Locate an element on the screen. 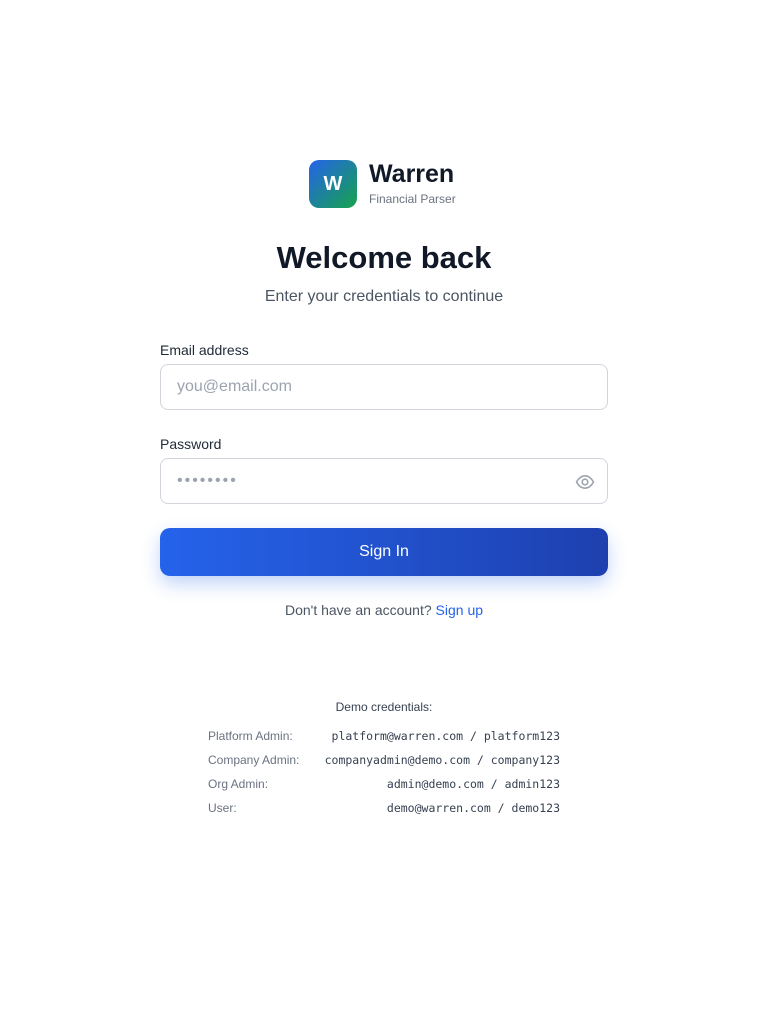 Image resolution: width=768 pixels, height=1024 pixels. credential-role: User: is located at coordinates (222, 808).